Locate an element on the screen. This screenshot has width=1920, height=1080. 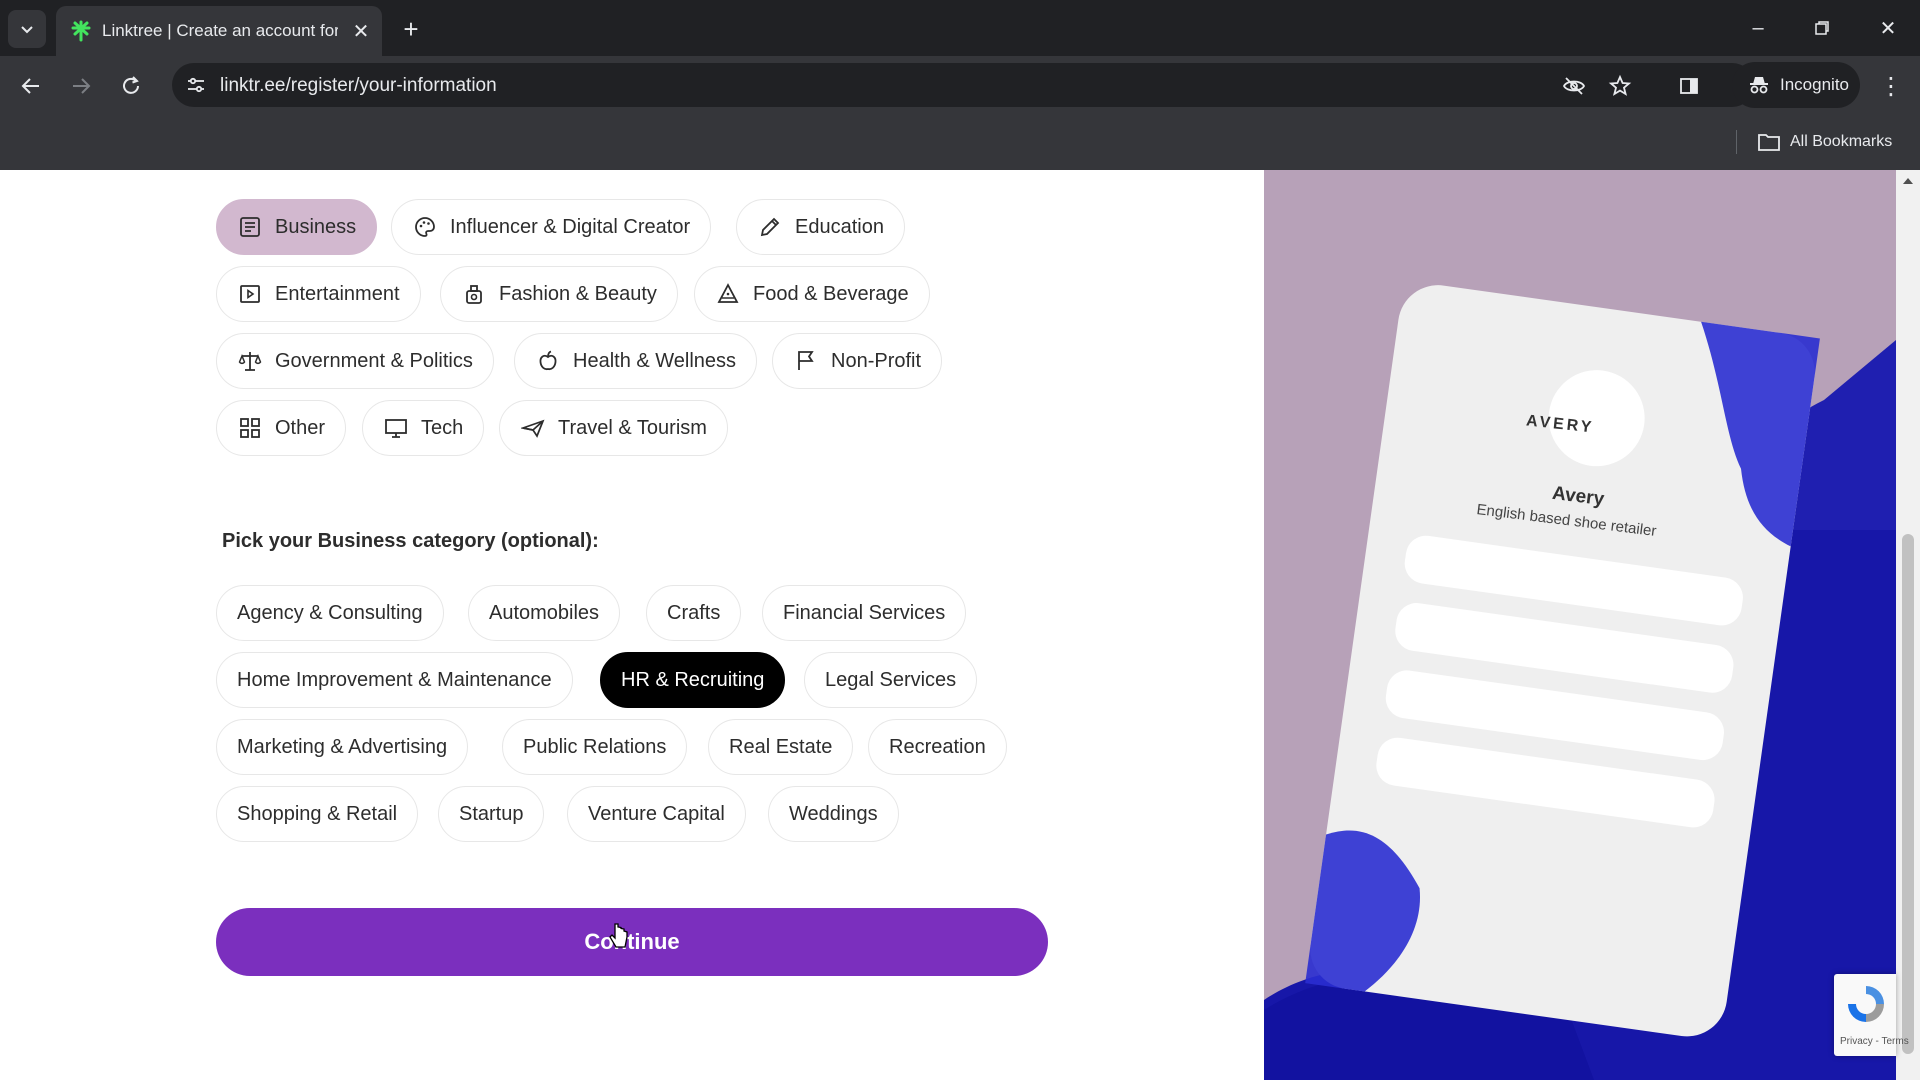
subcategory-recreation: Recreation is located at coordinates (937, 747).